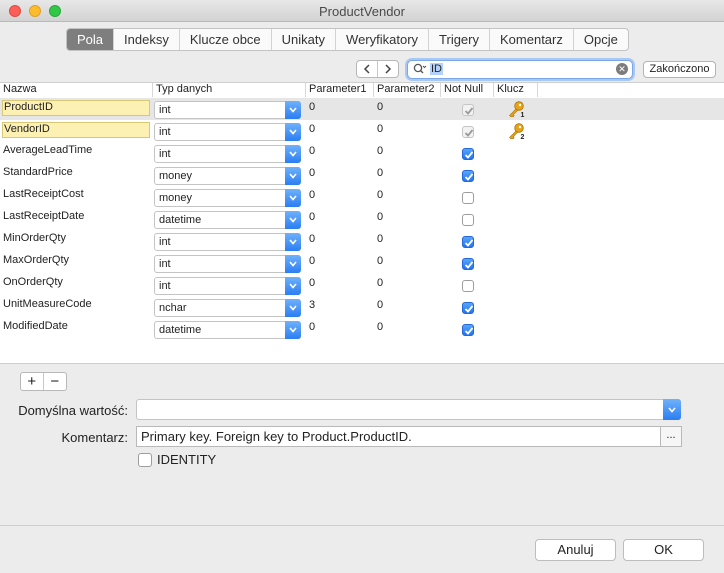 The image size is (724, 573). What do you see at coordinates (304, 39) in the screenshot?
I see `tab-unikaty: Unikaty` at bounding box center [304, 39].